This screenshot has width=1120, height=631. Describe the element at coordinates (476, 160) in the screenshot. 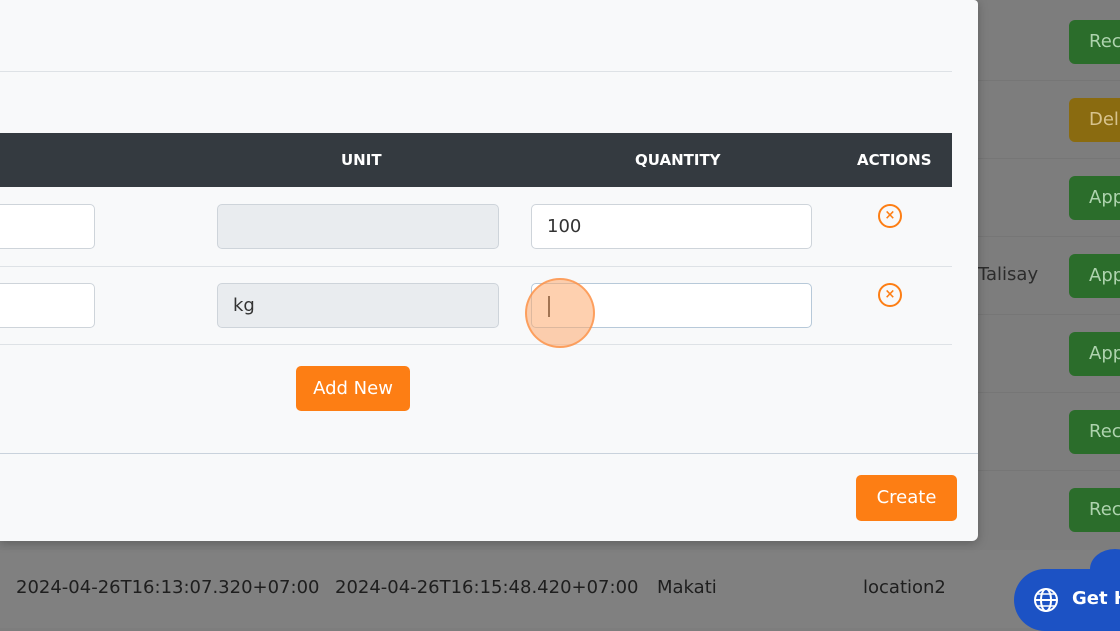

I see `items-table-header: UNIT QUANTITY ACTIONS` at that location.